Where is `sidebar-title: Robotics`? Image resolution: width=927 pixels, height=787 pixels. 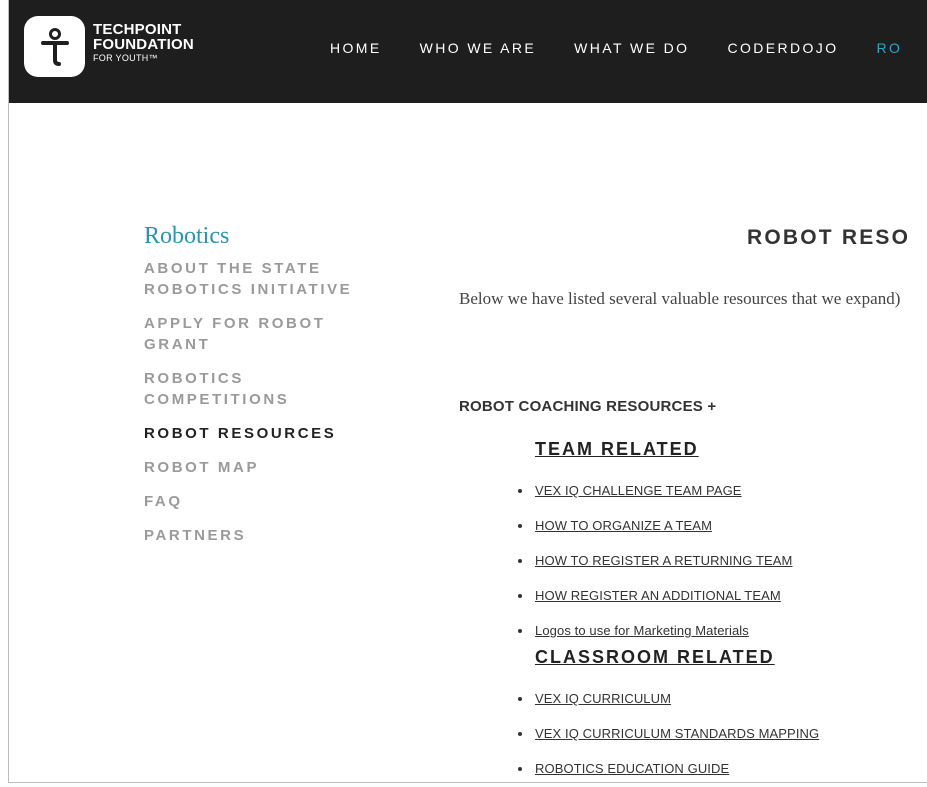
sidebar-title: Robotics is located at coordinates (187, 236).